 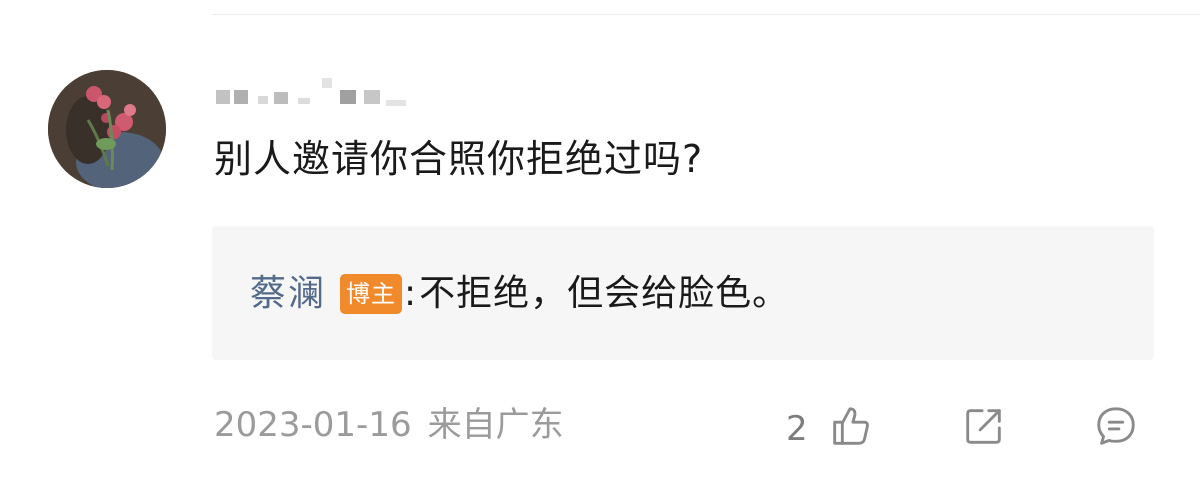 I want to click on share-button, so click(x=984, y=426).